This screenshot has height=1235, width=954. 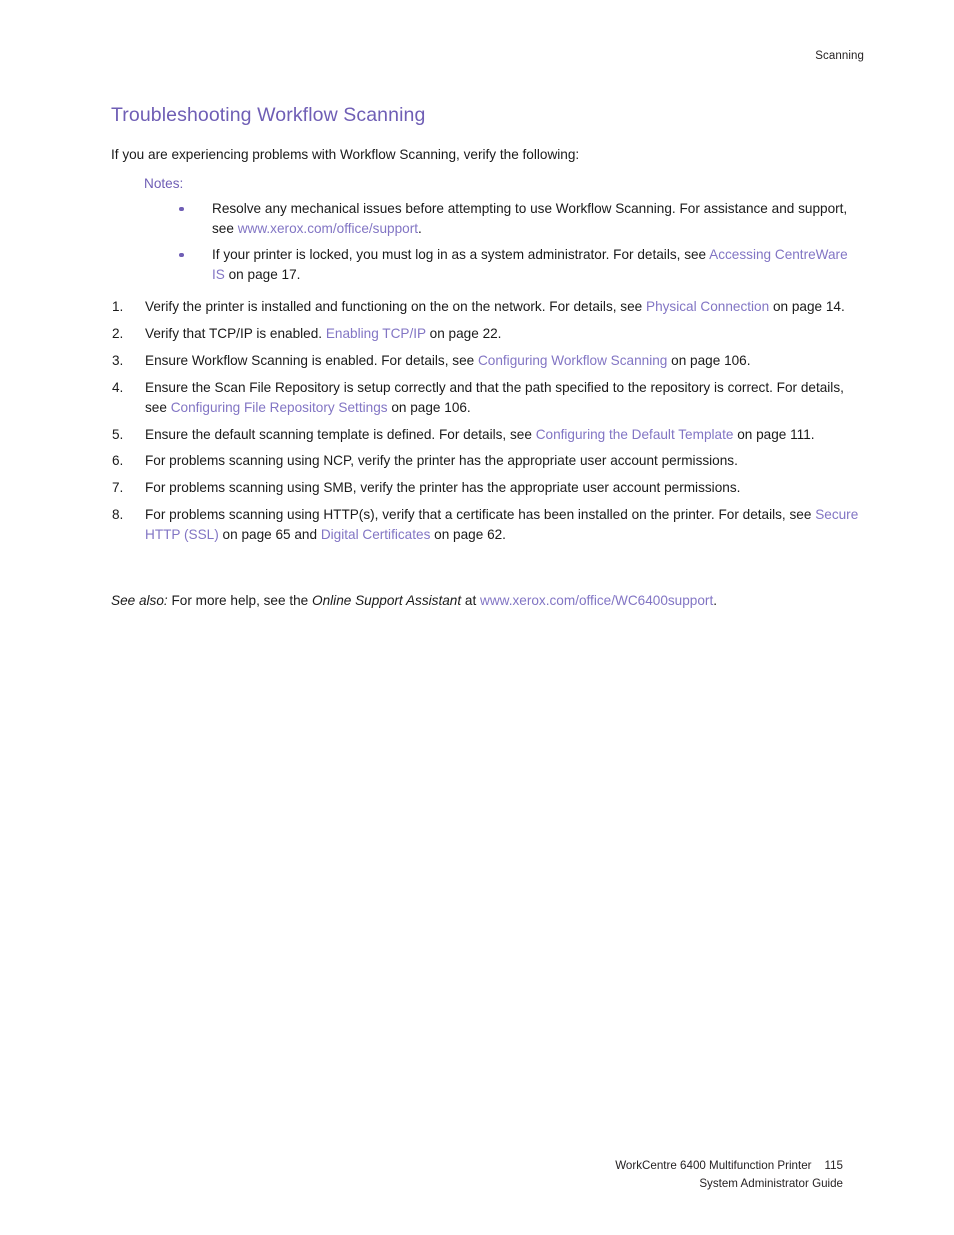 What do you see at coordinates (118, 333) in the screenshot?
I see `step-number: 2.` at bounding box center [118, 333].